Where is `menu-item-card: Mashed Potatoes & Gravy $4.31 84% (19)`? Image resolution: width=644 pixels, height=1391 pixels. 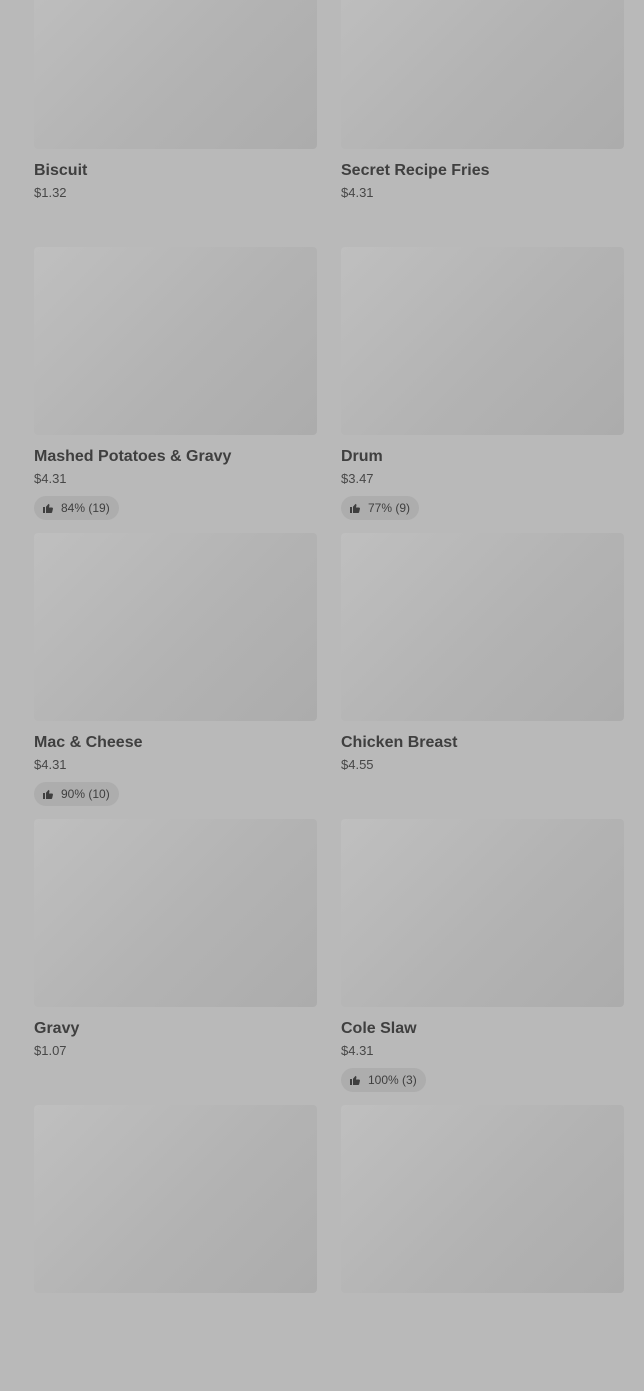 menu-item-card: Mashed Potatoes & Gravy $4.31 84% (19) is located at coordinates (175, 390).